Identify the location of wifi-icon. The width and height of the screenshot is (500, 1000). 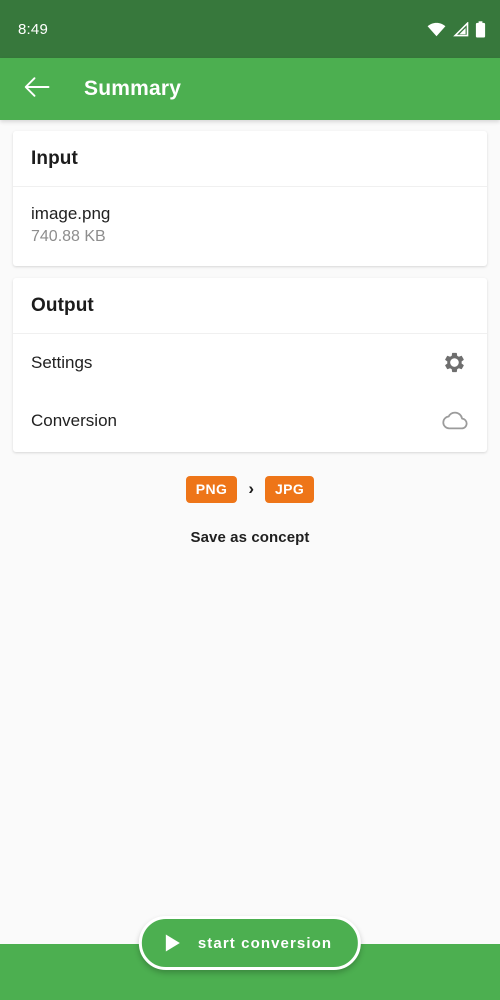
(436, 29).